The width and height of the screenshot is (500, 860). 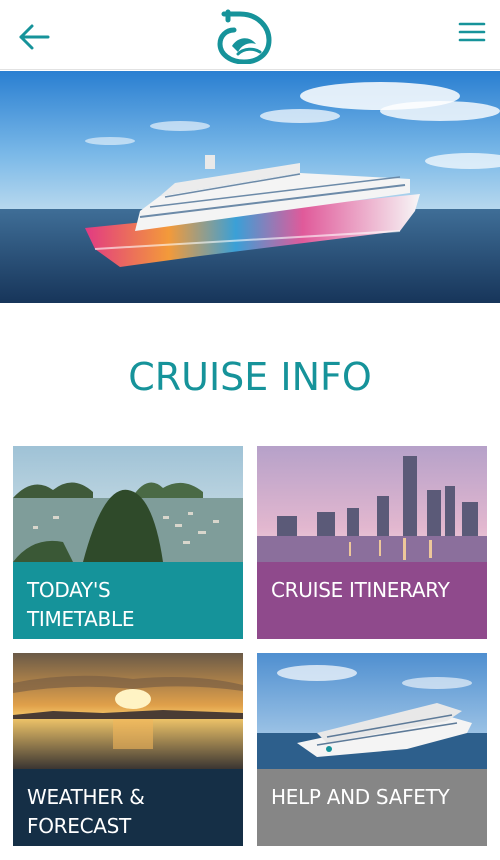 What do you see at coordinates (86, 811) in the screenshot?
I see `tile-label: WEATHER & FORECAST` at bounding box center [86, 811].